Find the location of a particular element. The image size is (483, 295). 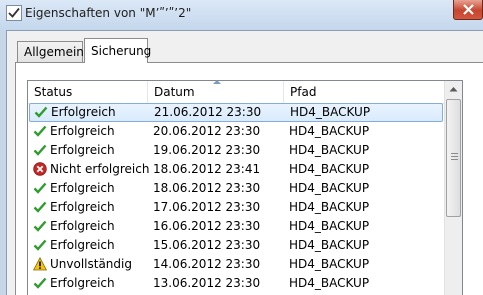

scroll-up-arrow-icon is located at coordinates (453, 89).